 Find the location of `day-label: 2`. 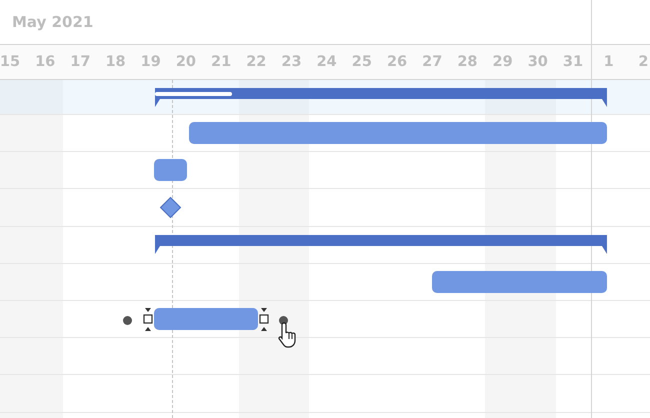

day-label: 2 is located at coordinates (643, 62).